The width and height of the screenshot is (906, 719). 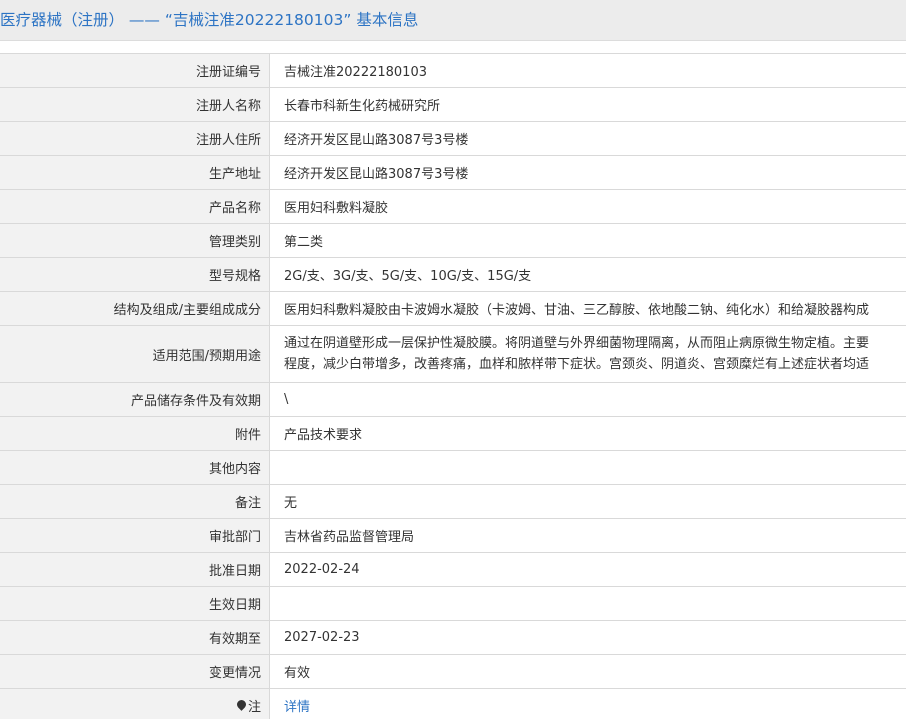 I want to click on row-value: 2022-02-24, so click(x=322, y=569).